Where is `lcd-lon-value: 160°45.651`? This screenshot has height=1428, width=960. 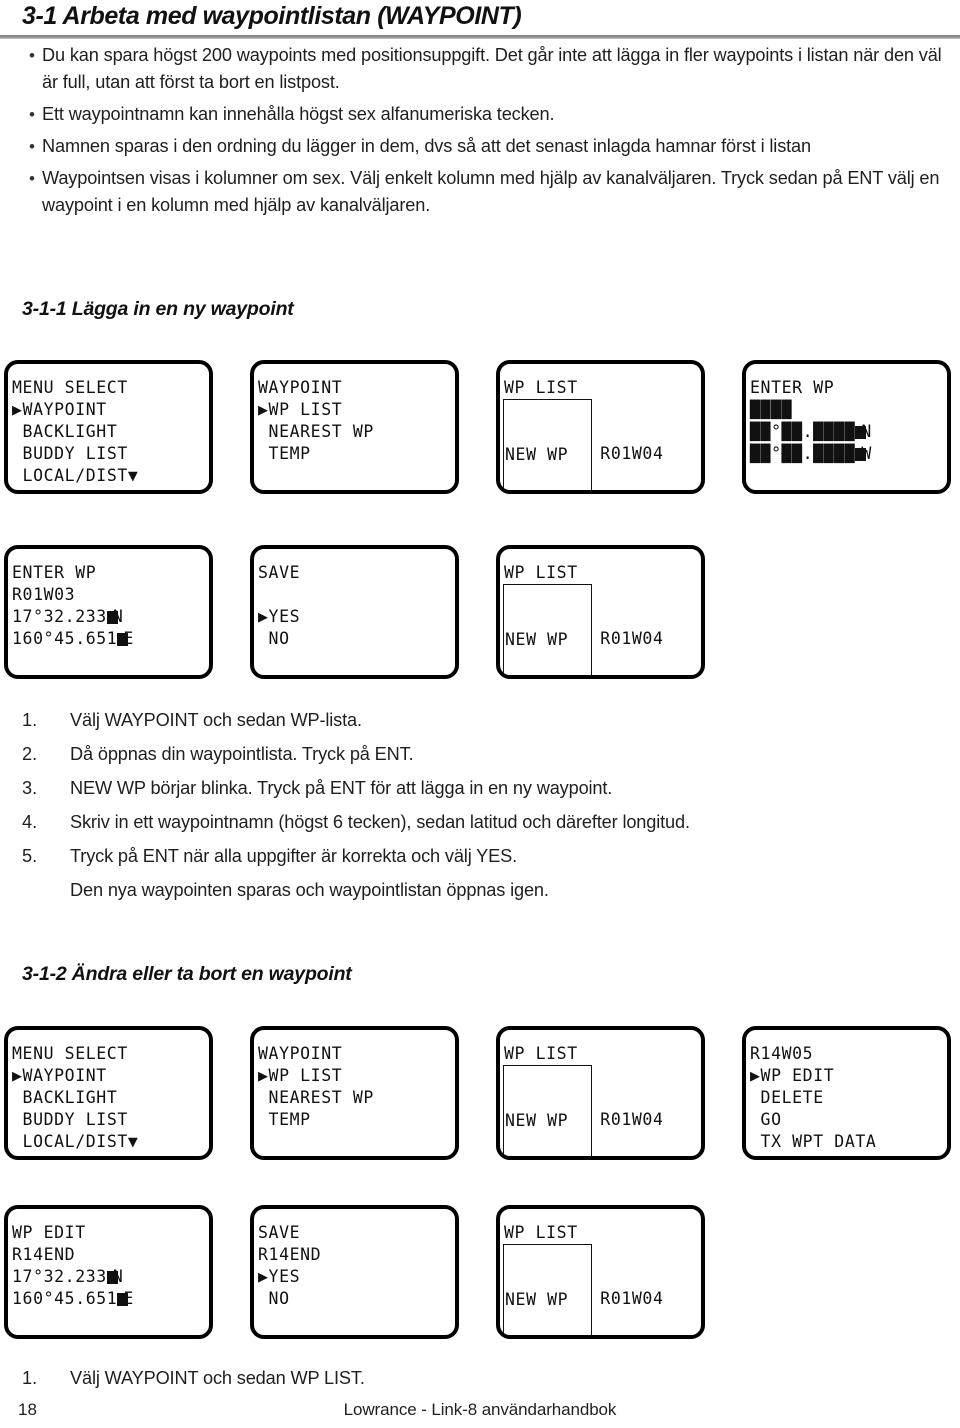
lcd-lon-value: 160°45.651 is located at coordinates (65, 638).